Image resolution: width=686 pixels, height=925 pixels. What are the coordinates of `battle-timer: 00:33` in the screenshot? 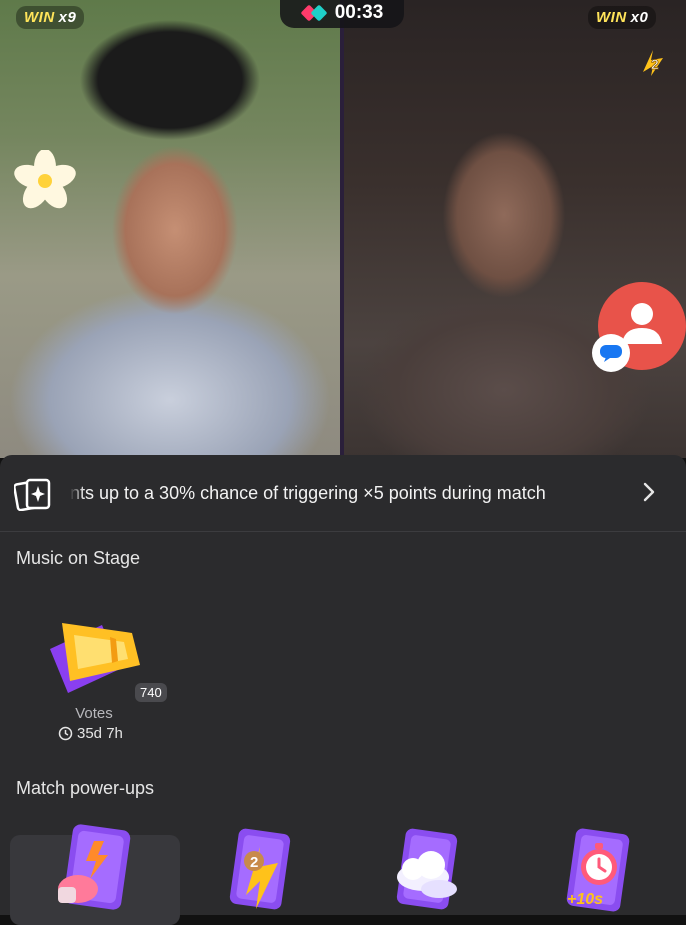 It's located at (342, 14).